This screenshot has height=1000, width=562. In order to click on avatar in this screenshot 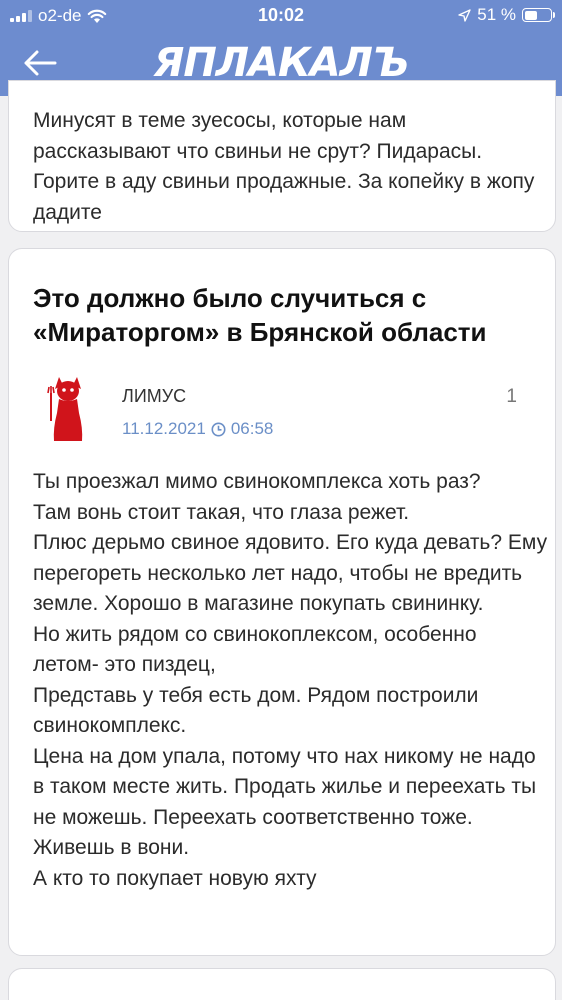, I will do `click(68, 408)`.